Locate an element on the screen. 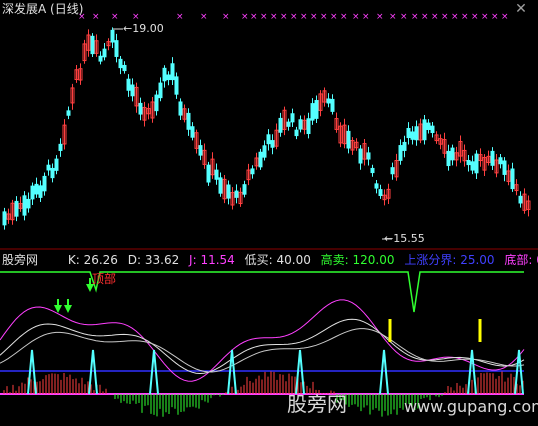 Image resolution: width=538 pixels, height=426 pixels. indicator-name: 股旁网 is located at coordinates (20, 260).